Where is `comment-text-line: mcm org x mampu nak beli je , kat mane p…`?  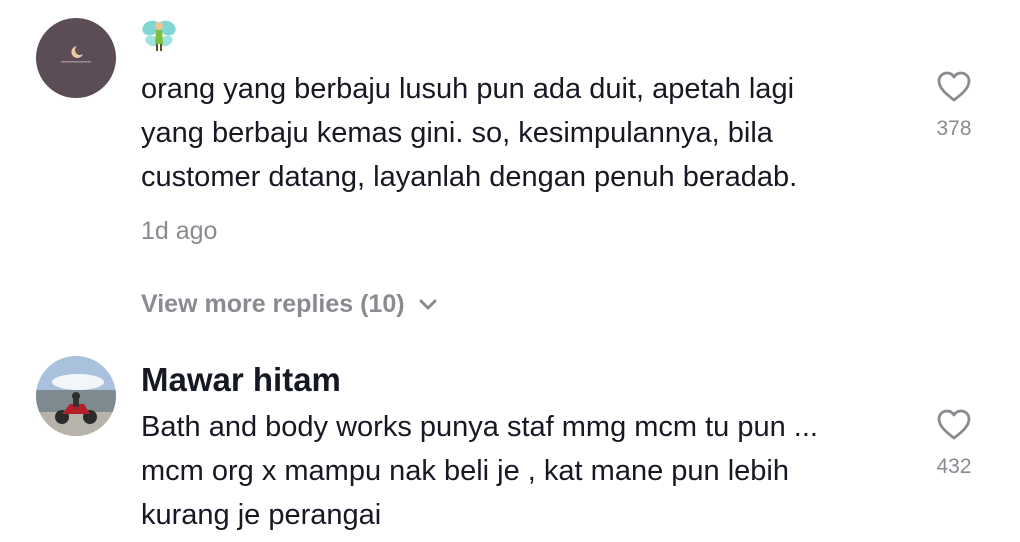
comment-text-line: mcm org x mampu nak beli je , kat mane p… is located at coordinates (465, 471).